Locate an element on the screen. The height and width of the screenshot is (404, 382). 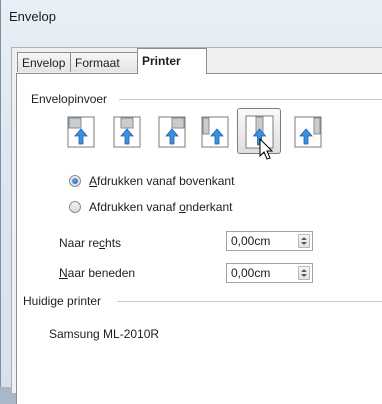
shift-down-stepper: 0,00cm is located at coordinates (269, 273).